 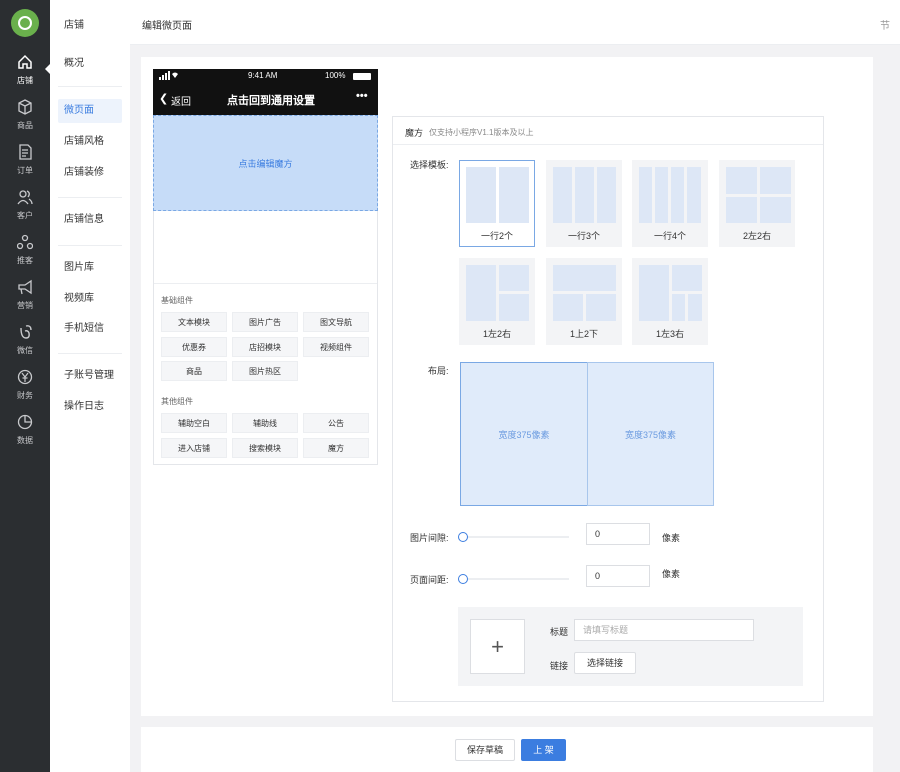 I want to click on rail-item-users: 客户, so click(x=25, y=208).